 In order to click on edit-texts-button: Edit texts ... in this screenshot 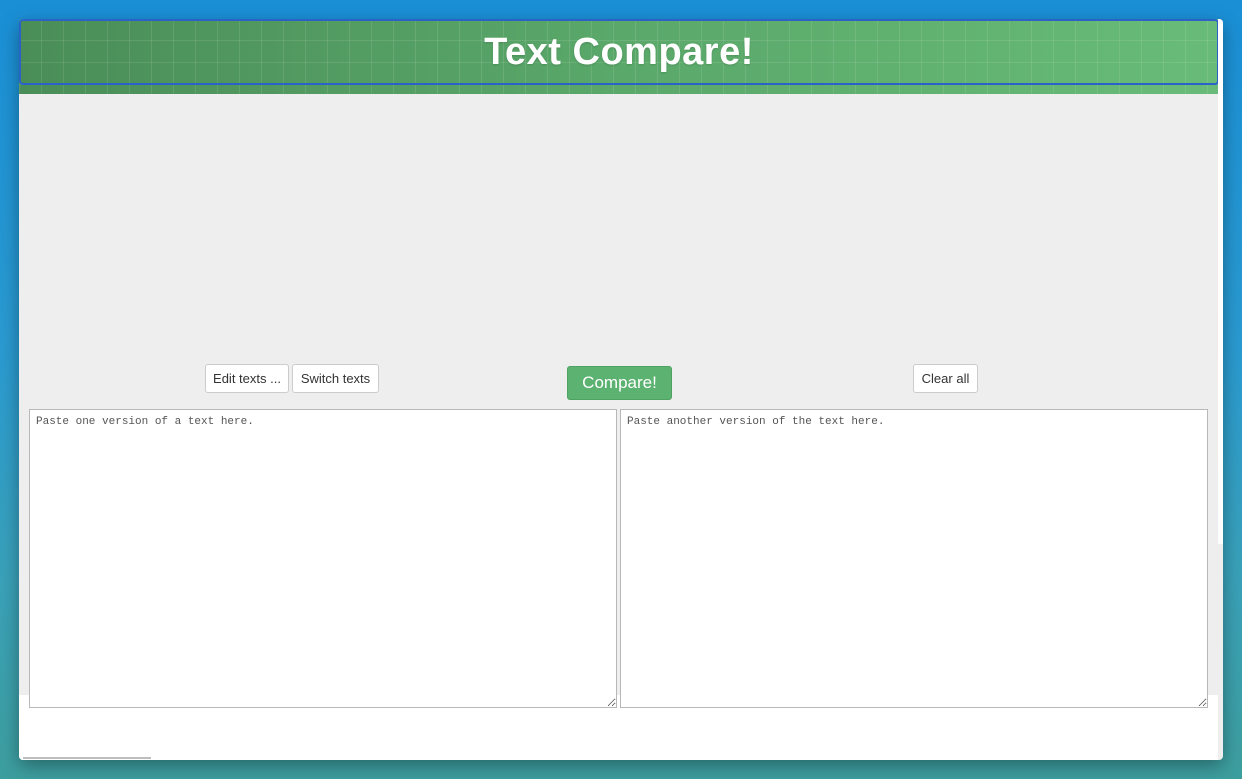, I will do `click(247, 378)`.